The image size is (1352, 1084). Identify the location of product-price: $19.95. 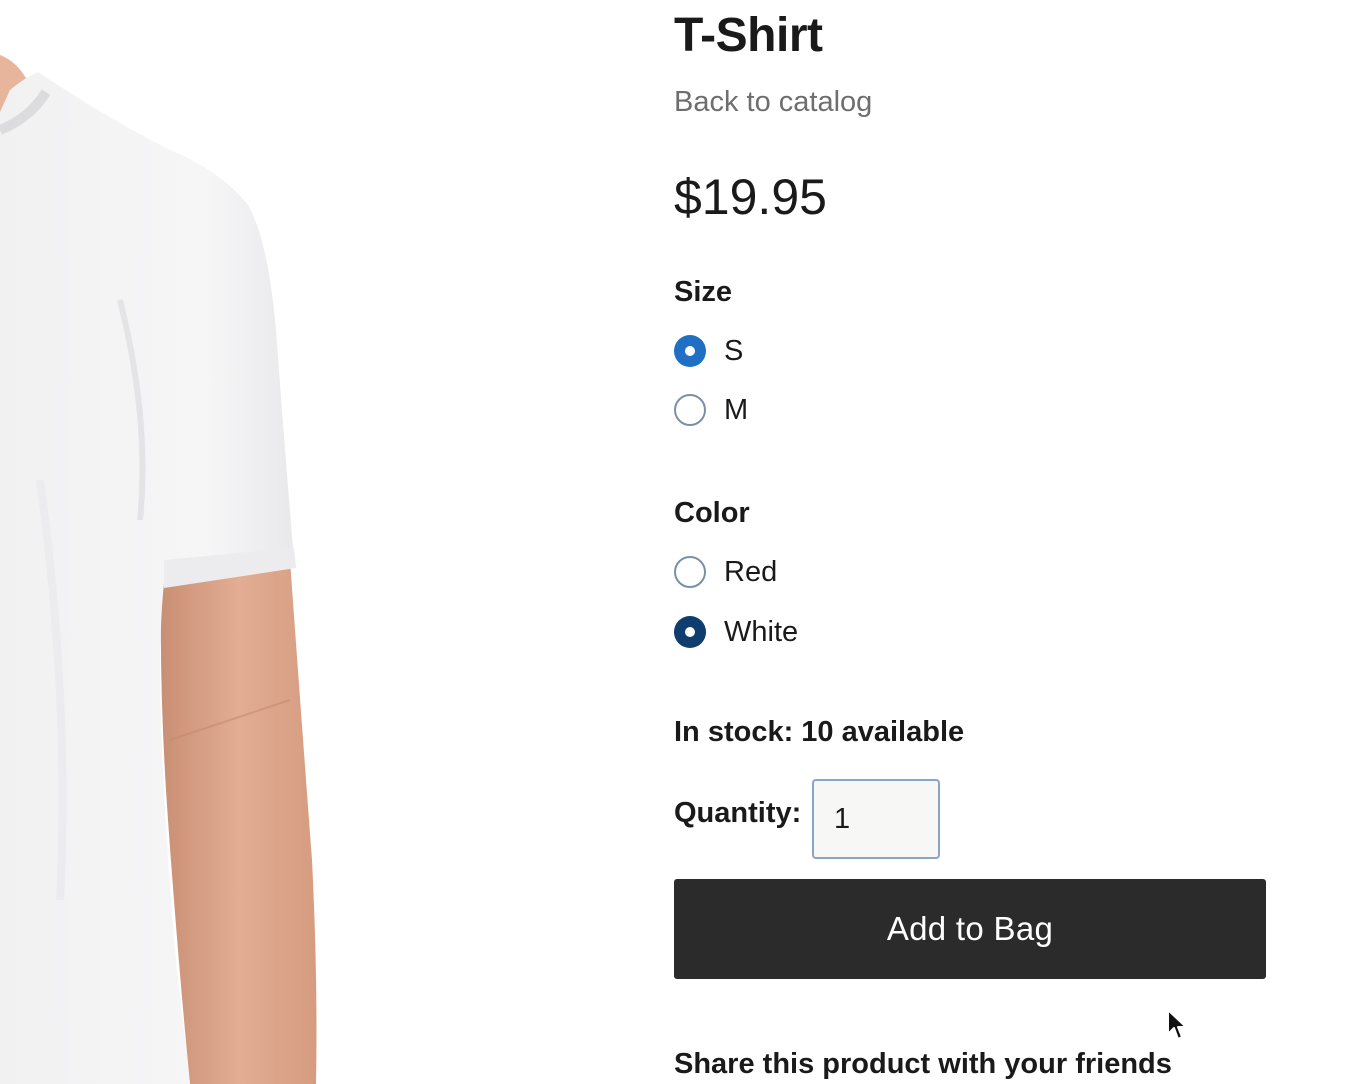
(750, 197).